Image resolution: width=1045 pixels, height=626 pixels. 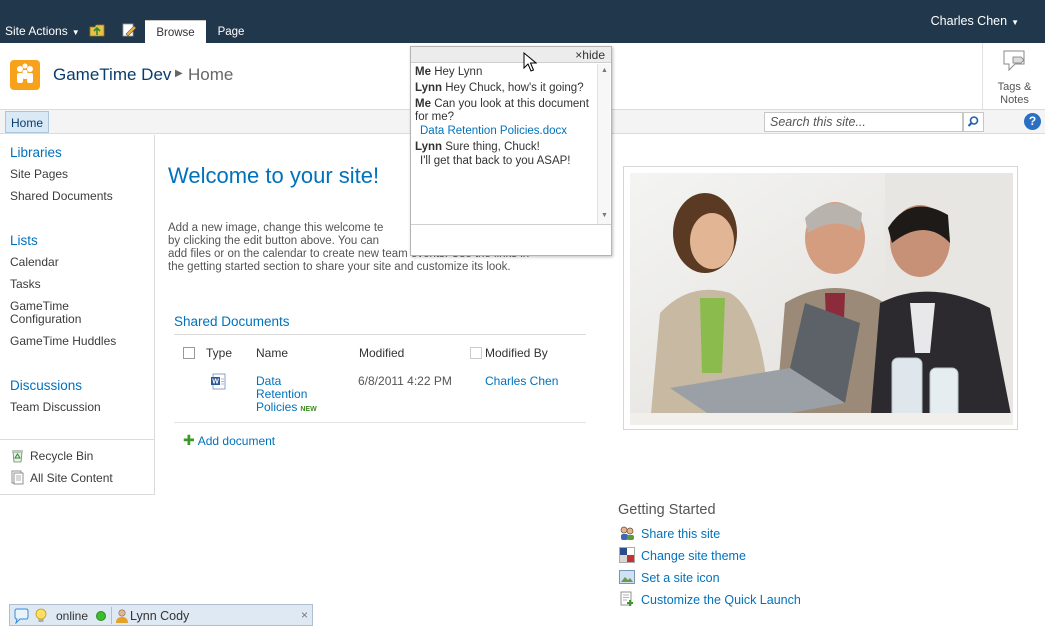 I want to click on chat-message: Lynn Hey Chuck, how's it going?, so click(x=504, y=88).